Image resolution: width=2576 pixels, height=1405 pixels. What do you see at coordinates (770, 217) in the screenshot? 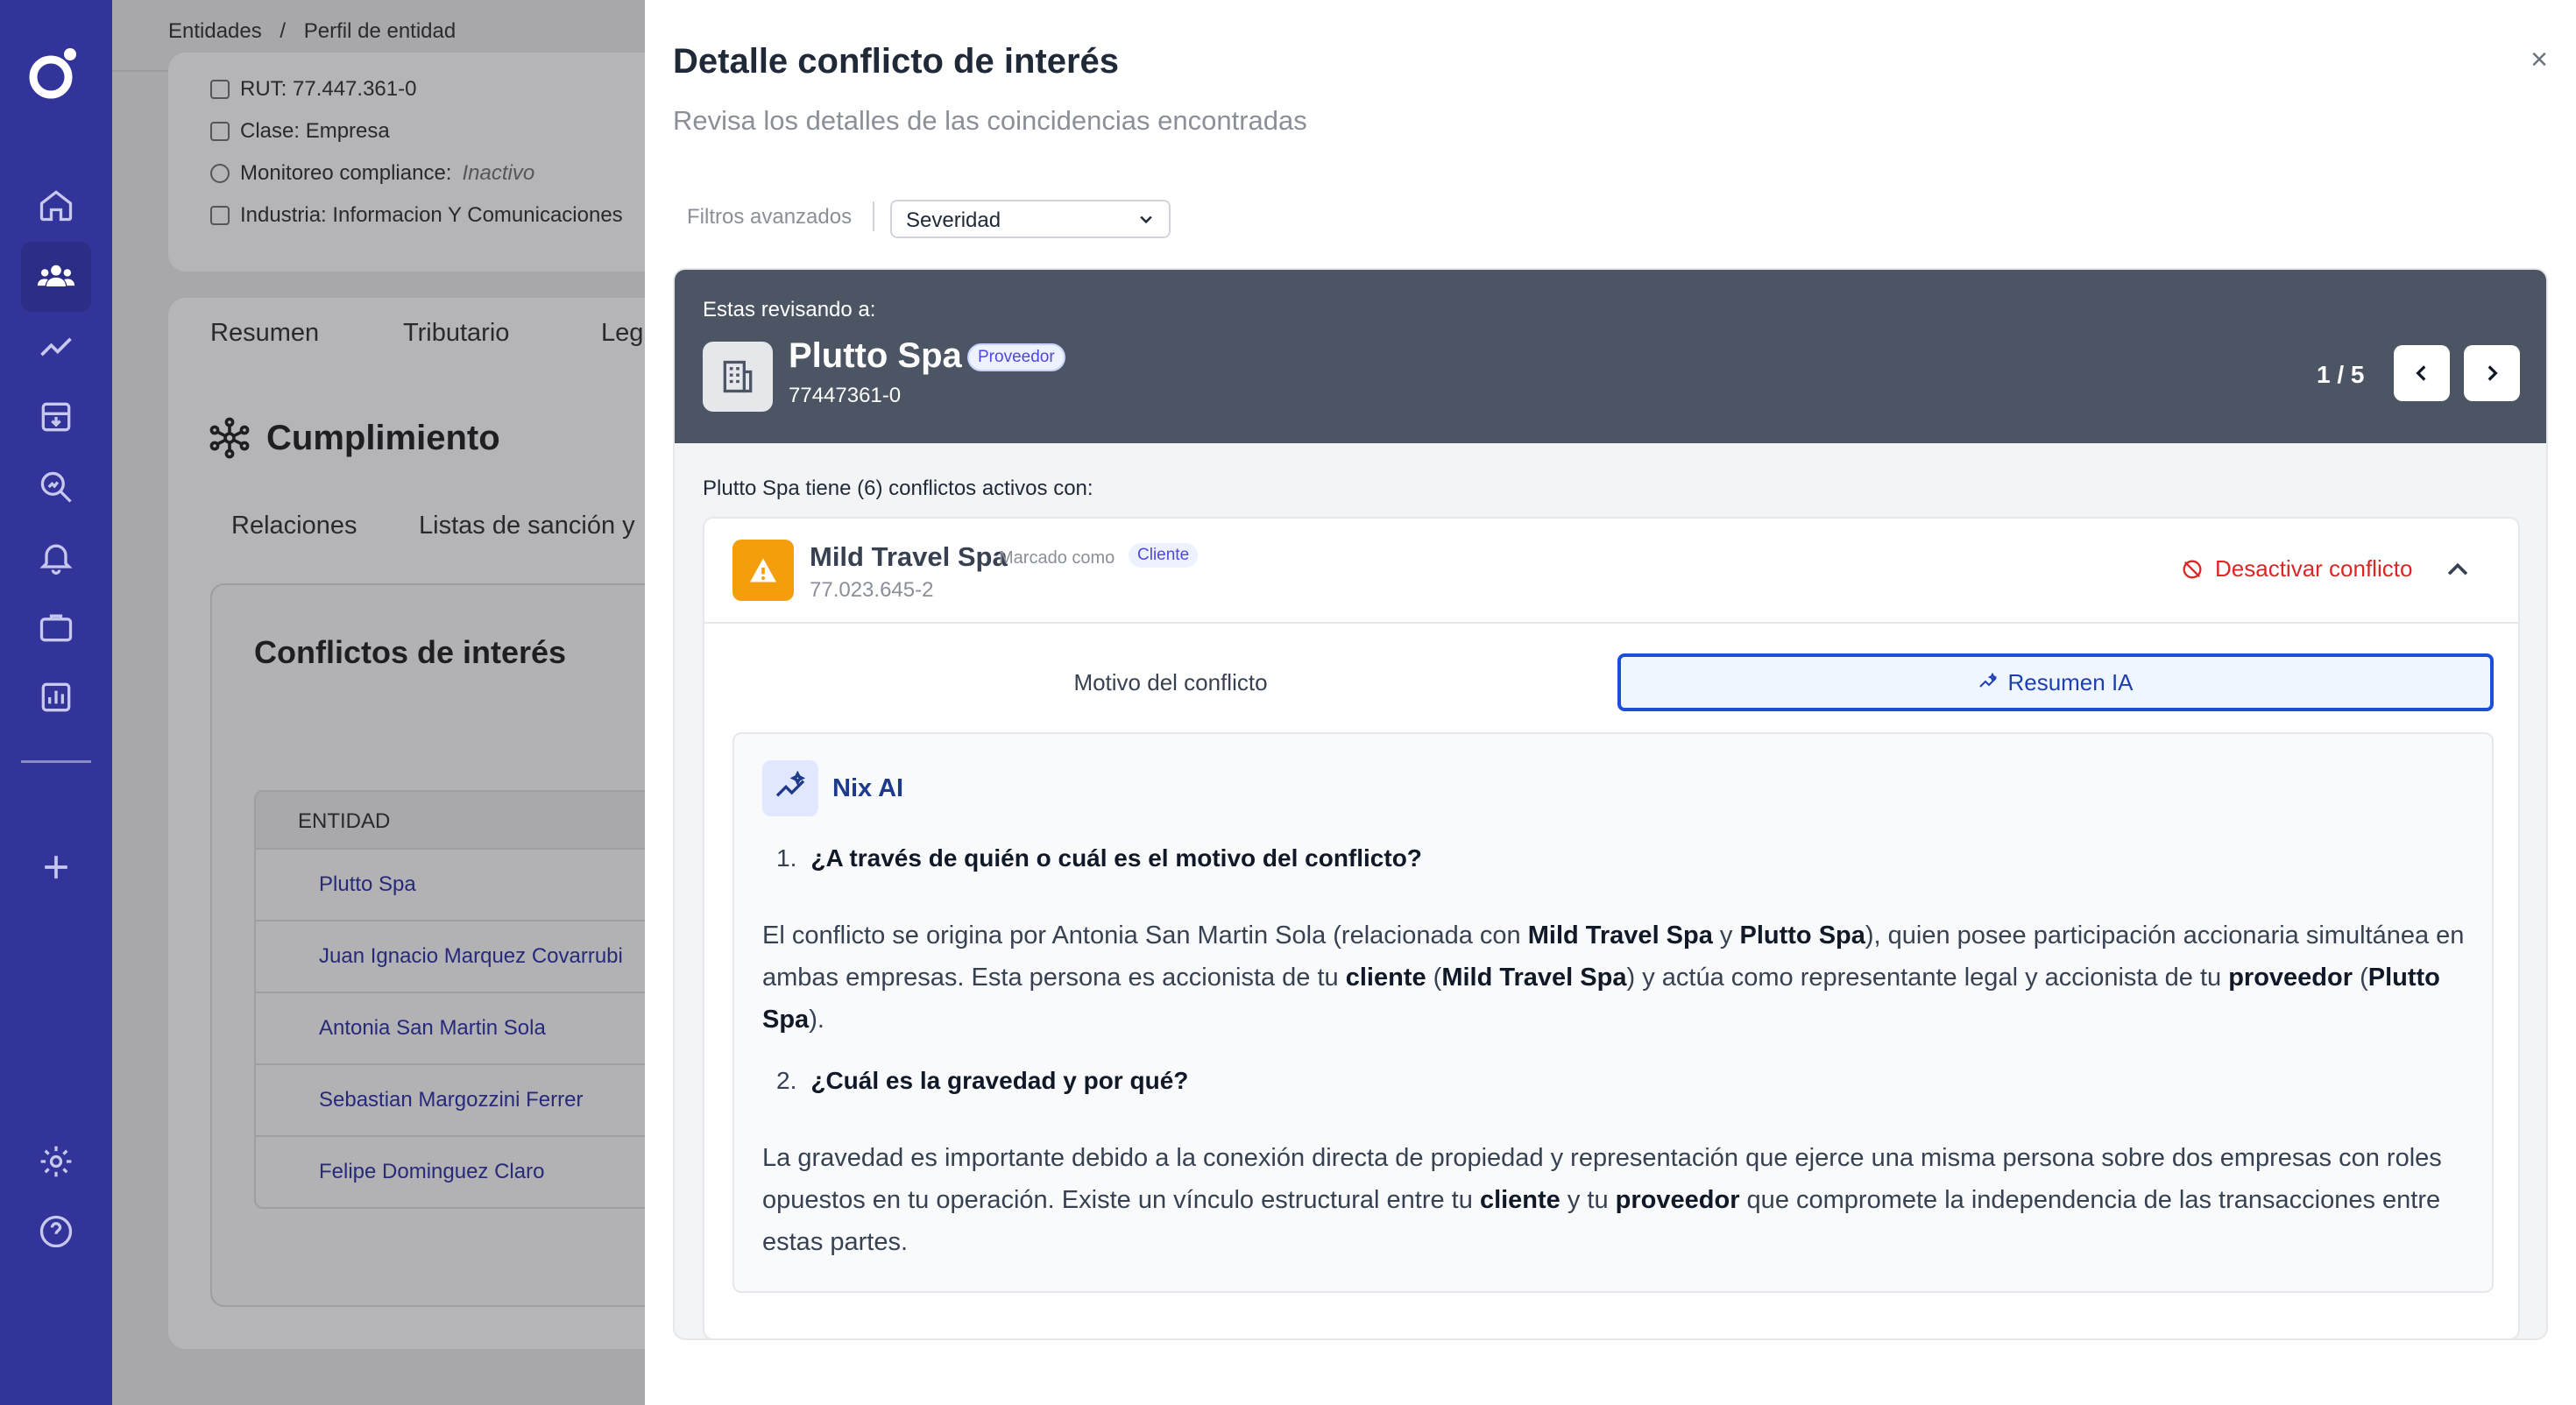
I see `filter-label: Filtros avanzados` at bounding box center [770, 217].